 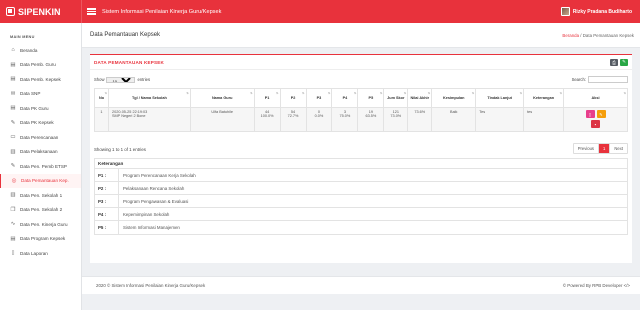 What do you see at coordinates (618, 148) in the screenshot?
I see `next-button: Next` at bounding box center [618, 148].